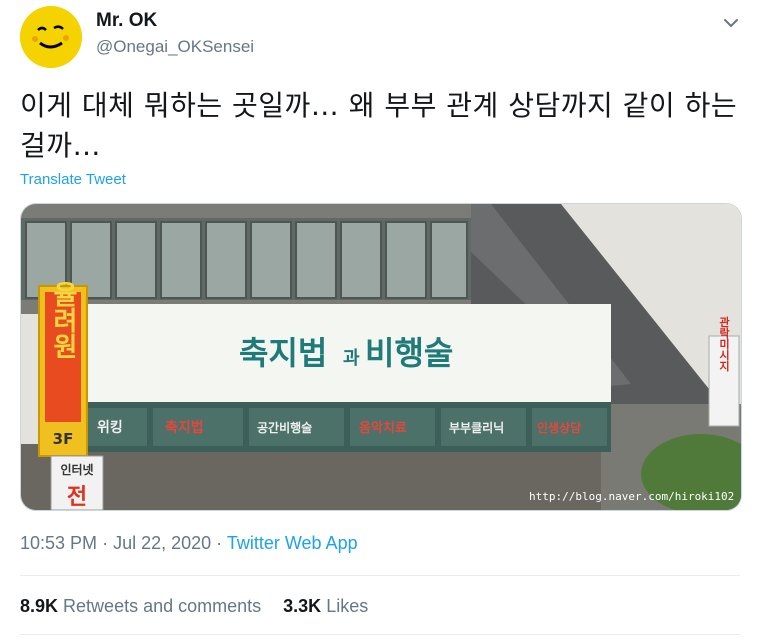  Describe the element at coordinates (409, 353) in the screenshot. I see `main-sign-part3: 비행술` at that location.